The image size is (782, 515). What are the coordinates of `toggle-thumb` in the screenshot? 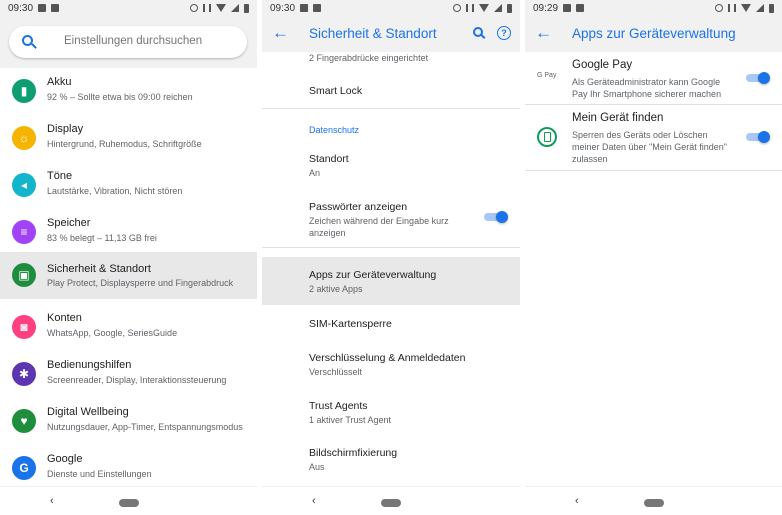 It's located at (764, 78).